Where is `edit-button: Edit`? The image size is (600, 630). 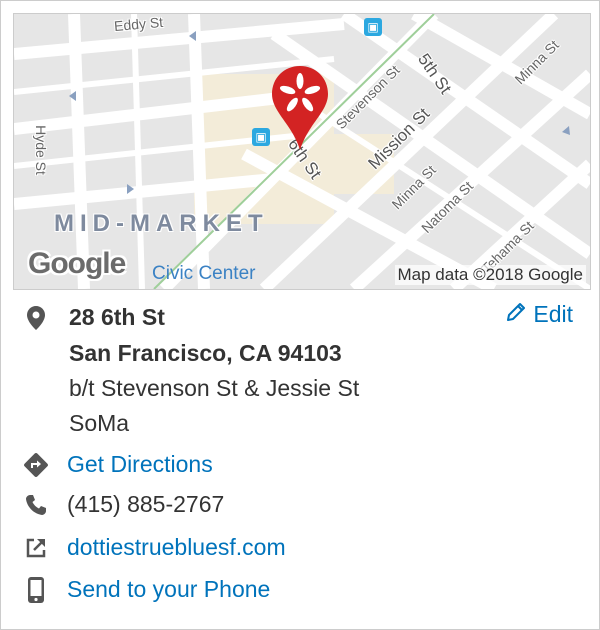 edit-button: Edit is located at coordinates (539, 314).